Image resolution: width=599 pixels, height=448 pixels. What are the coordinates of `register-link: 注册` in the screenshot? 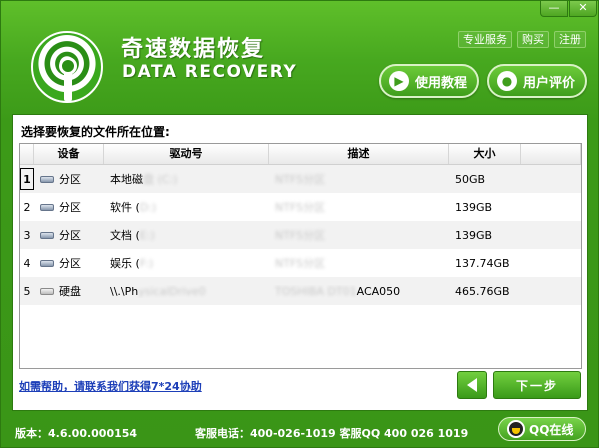 It's located at (570, 39).